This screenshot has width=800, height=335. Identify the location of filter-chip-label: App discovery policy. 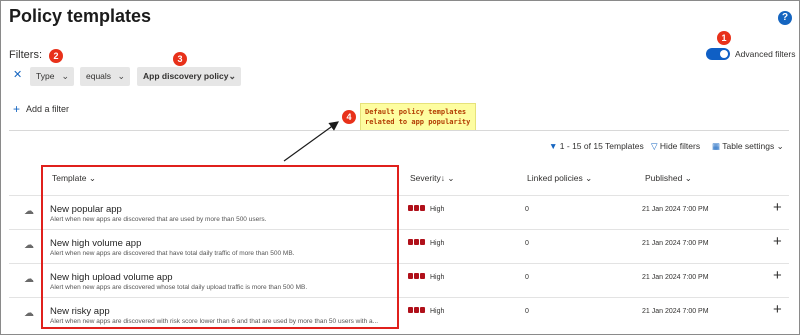
(186, 76).